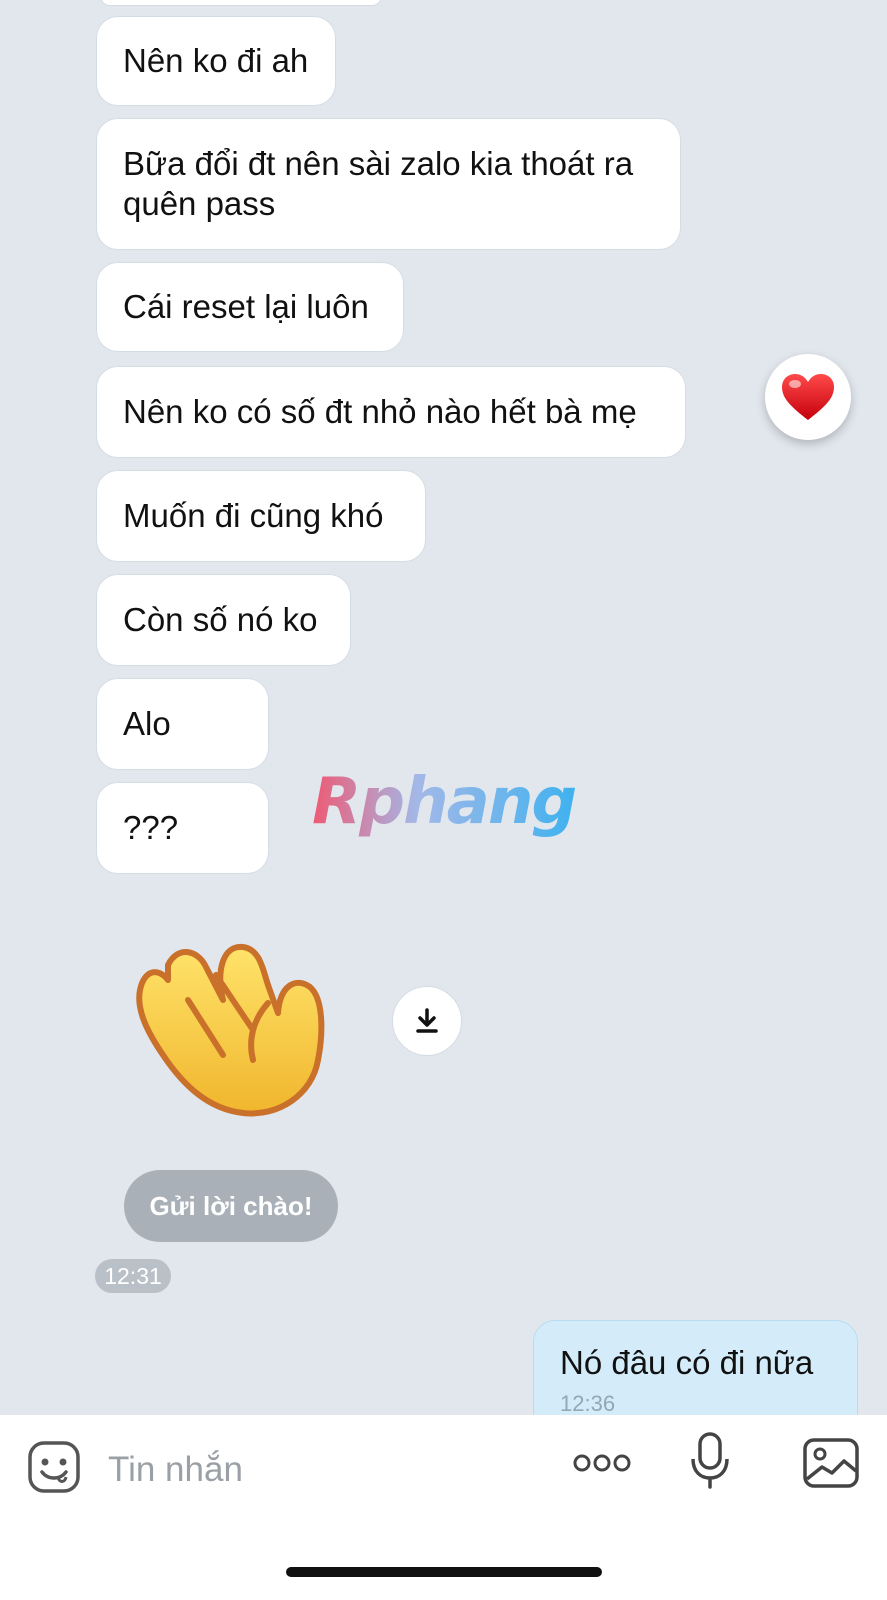  I want to click on more-icon, so click(602, 1463).